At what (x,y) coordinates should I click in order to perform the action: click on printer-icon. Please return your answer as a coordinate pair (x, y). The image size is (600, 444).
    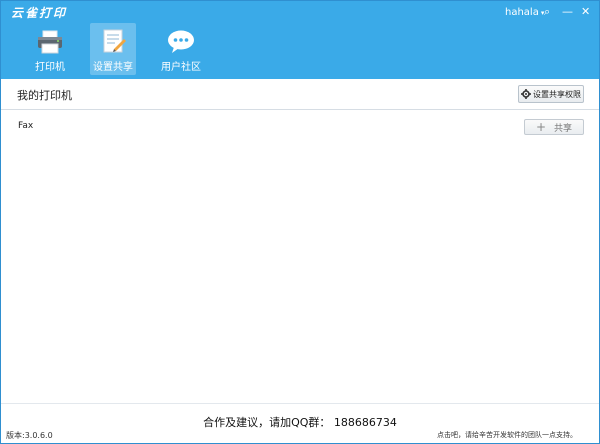
    Looking at the image, I should click on (50, 42).